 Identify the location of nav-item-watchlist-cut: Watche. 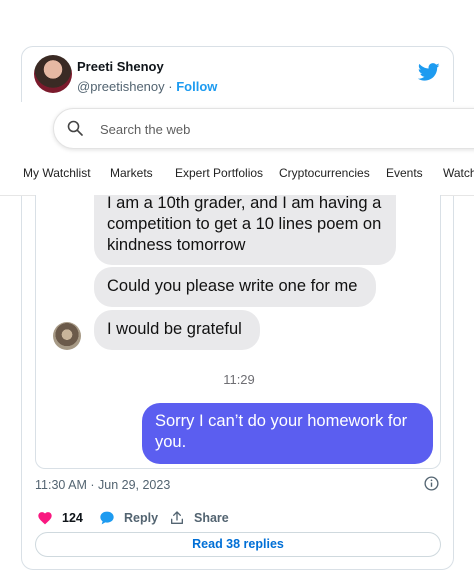
(458, 173).